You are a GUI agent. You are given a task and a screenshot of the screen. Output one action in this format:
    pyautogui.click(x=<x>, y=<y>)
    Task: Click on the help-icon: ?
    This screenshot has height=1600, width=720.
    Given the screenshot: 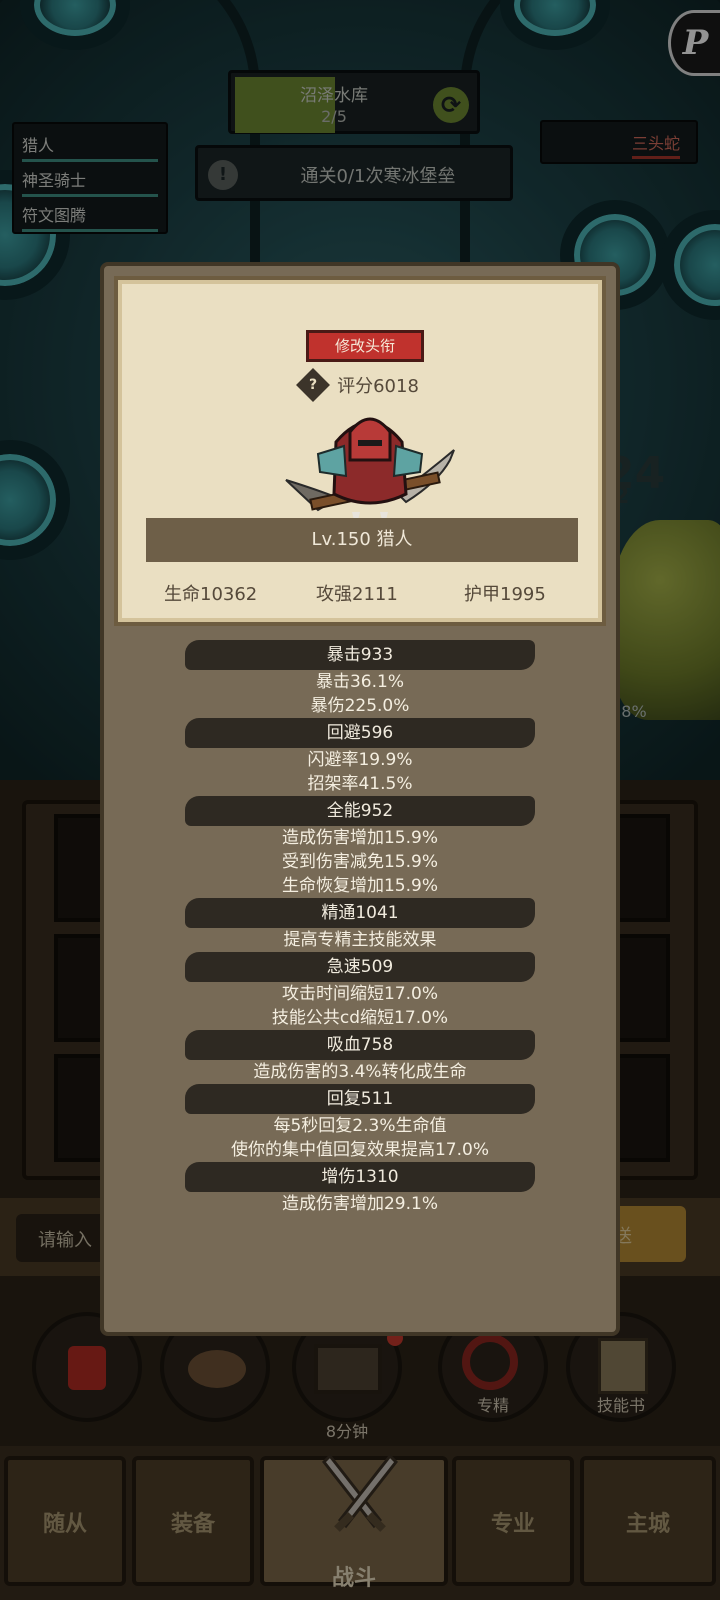 What is the action you would take?
    pyautogui.click(x=313, y=385)
    